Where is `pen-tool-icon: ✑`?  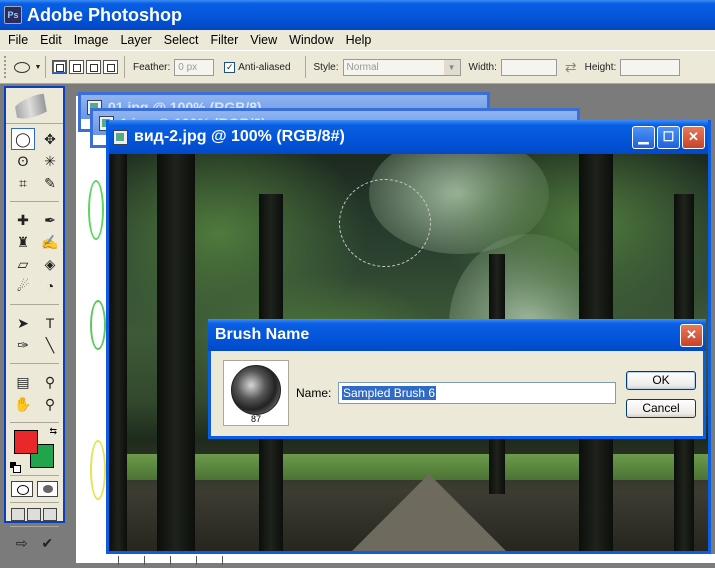
pen-tool-icon: ✑ is located at coordinates (23, 345).